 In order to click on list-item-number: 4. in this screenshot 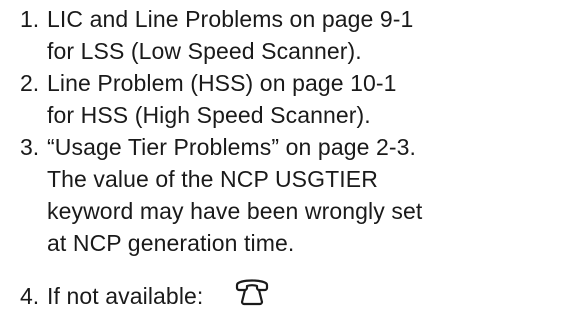, I will do `click(30, 296)`.